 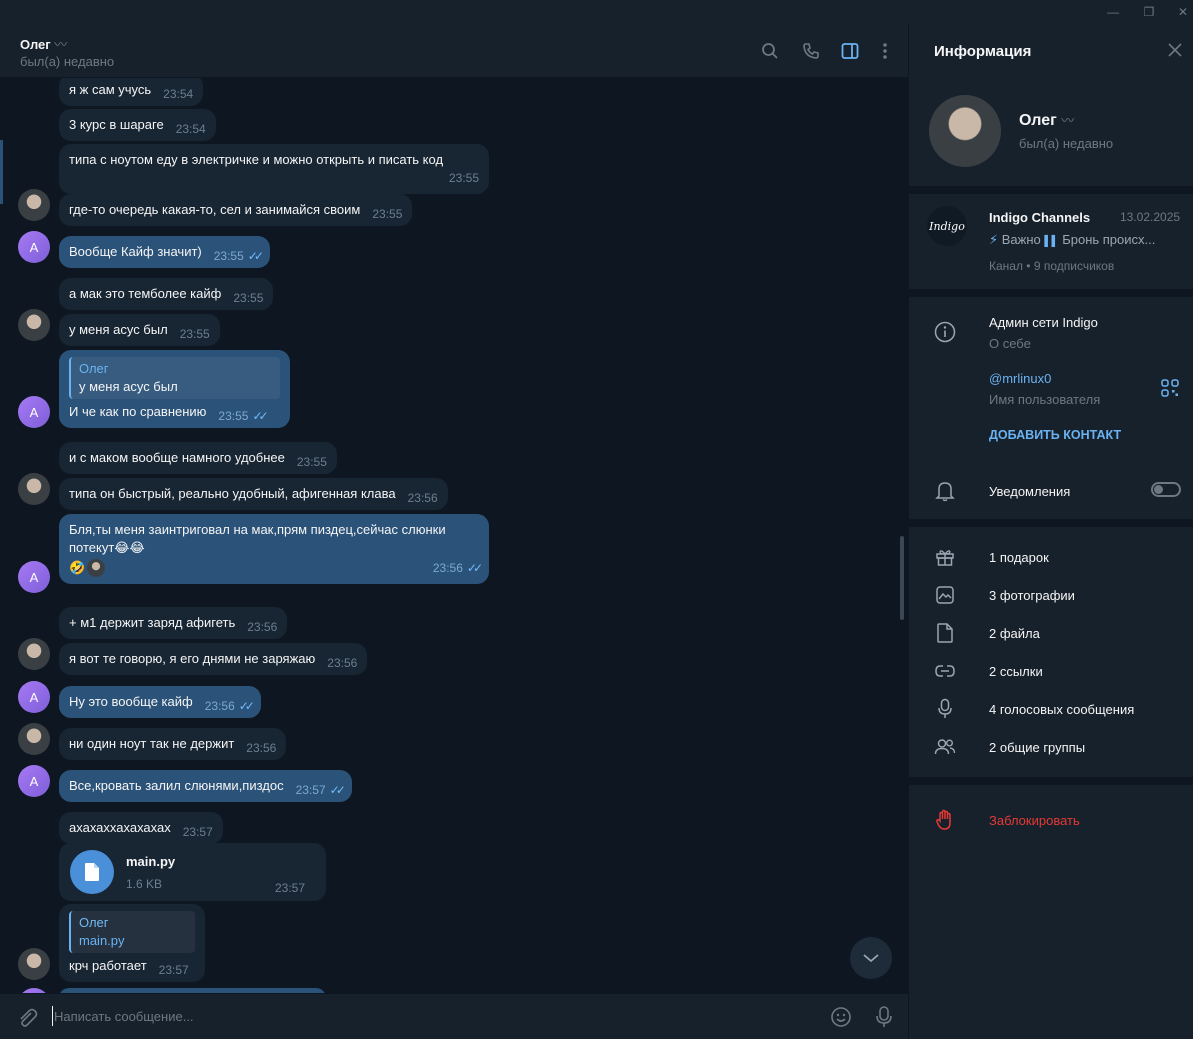 What do you see at coordinates (983, 51) in the screenshot?
I see `info-title: Информация` at bounding box center [983, 51].